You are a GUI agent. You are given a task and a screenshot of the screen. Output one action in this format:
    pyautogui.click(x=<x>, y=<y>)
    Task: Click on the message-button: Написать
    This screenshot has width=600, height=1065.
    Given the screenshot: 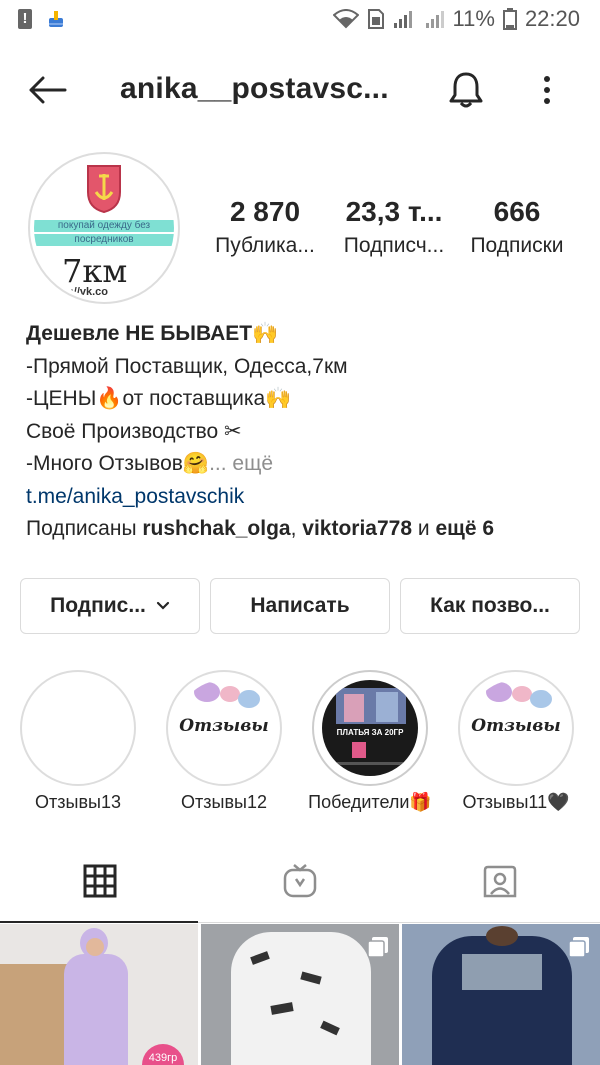 What is the action you would take?
    pyautogui.click(x=300, y=606)
    